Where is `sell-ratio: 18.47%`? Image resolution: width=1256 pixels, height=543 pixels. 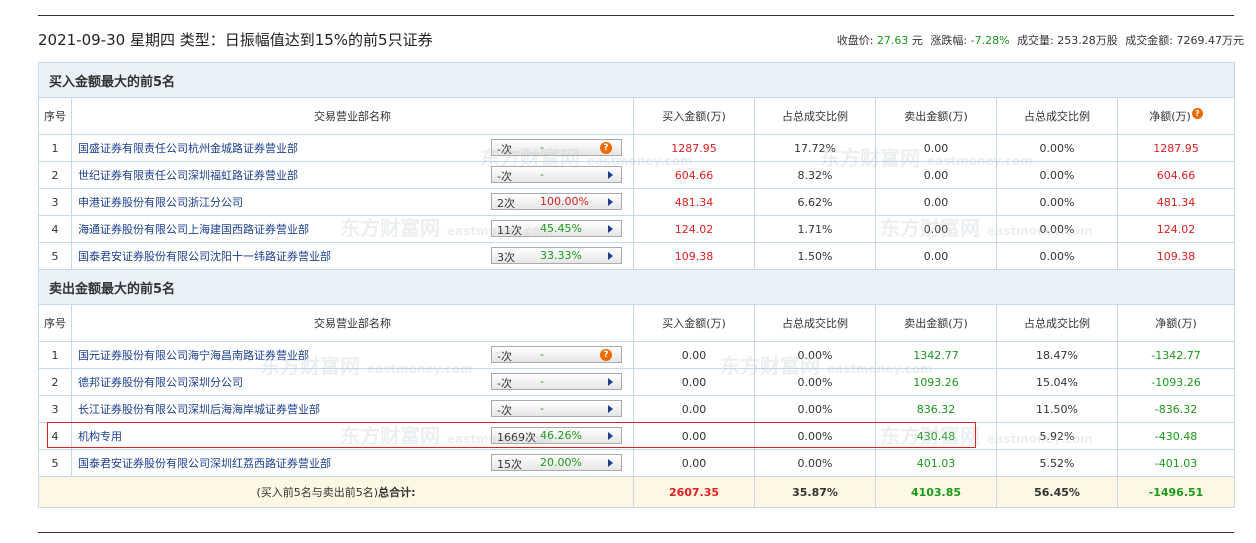
sell-ratio: 18.47% is located at coordinates (1057, 355).